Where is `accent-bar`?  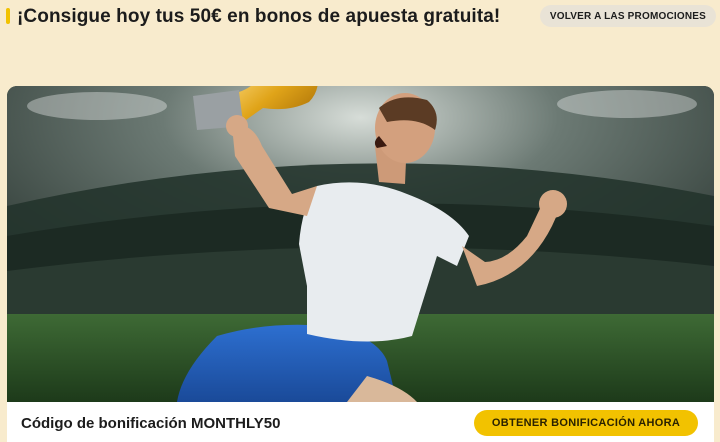 accent-bar is located at coordinates (8, 16).